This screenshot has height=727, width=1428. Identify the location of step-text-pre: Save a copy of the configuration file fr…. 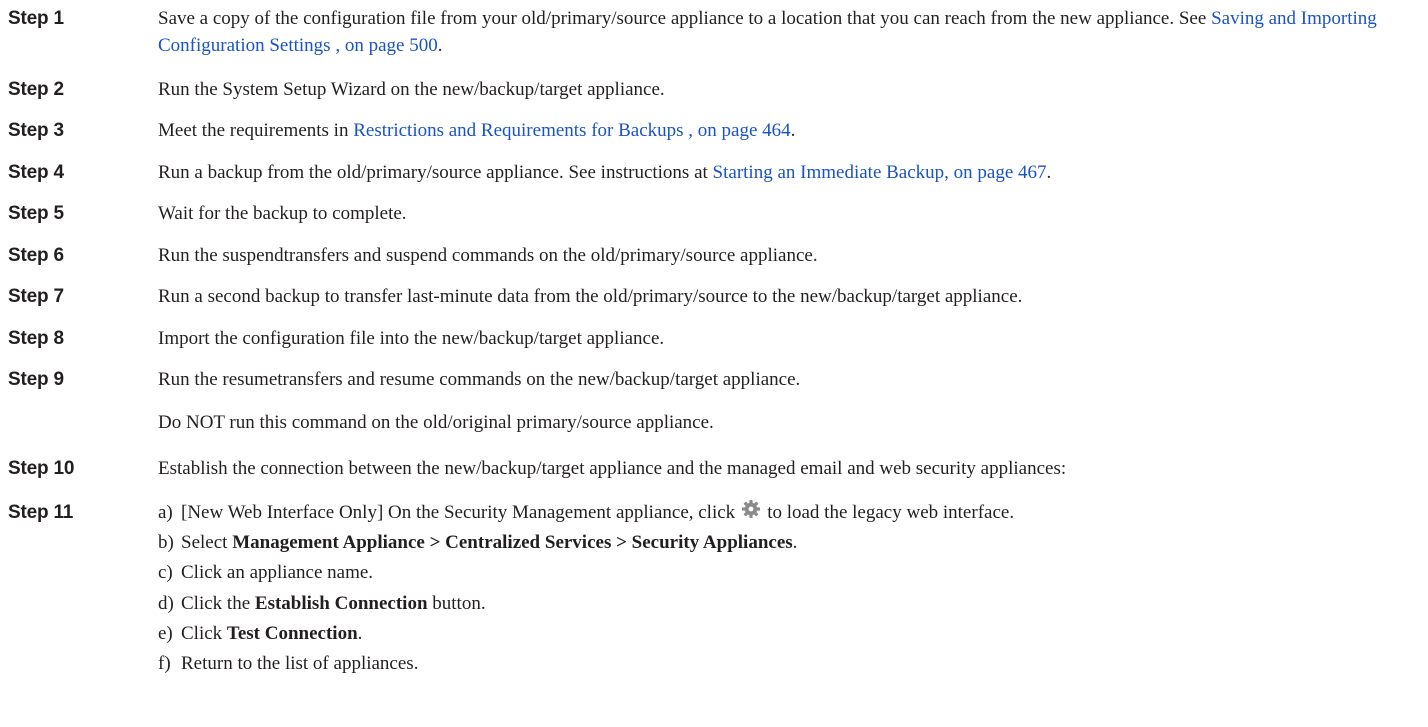
(685, 18).